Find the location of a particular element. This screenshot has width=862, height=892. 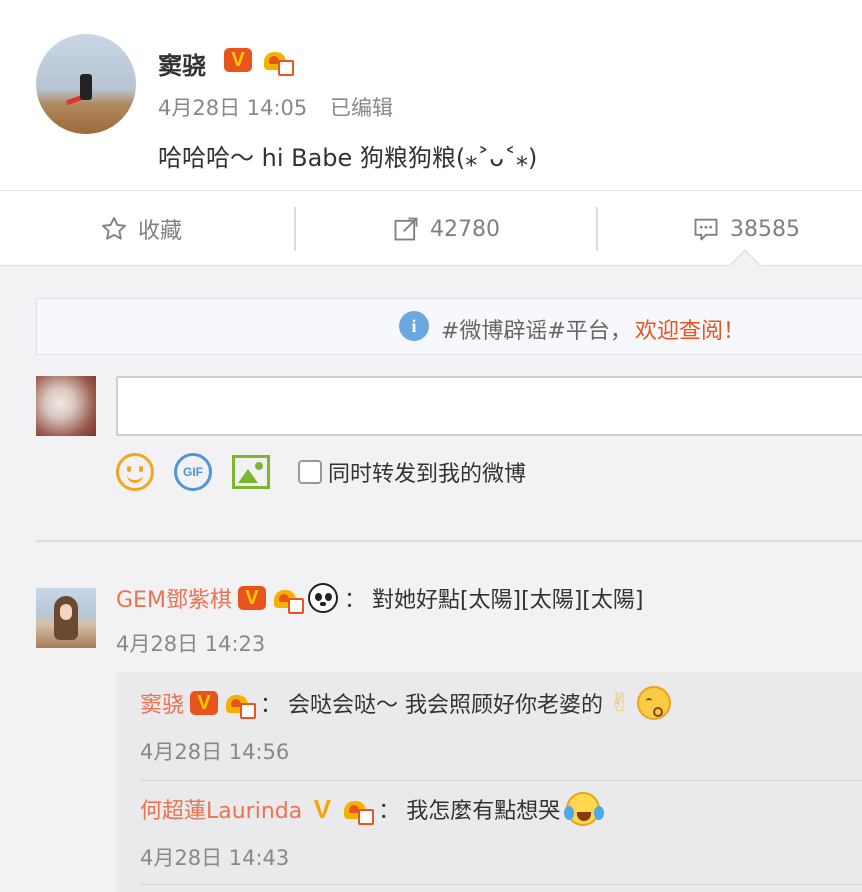

comment-line: GEM鄧紫棋 V ： 對她好點[太陽][太陽][太陽] is located at coordinates (379, 598).